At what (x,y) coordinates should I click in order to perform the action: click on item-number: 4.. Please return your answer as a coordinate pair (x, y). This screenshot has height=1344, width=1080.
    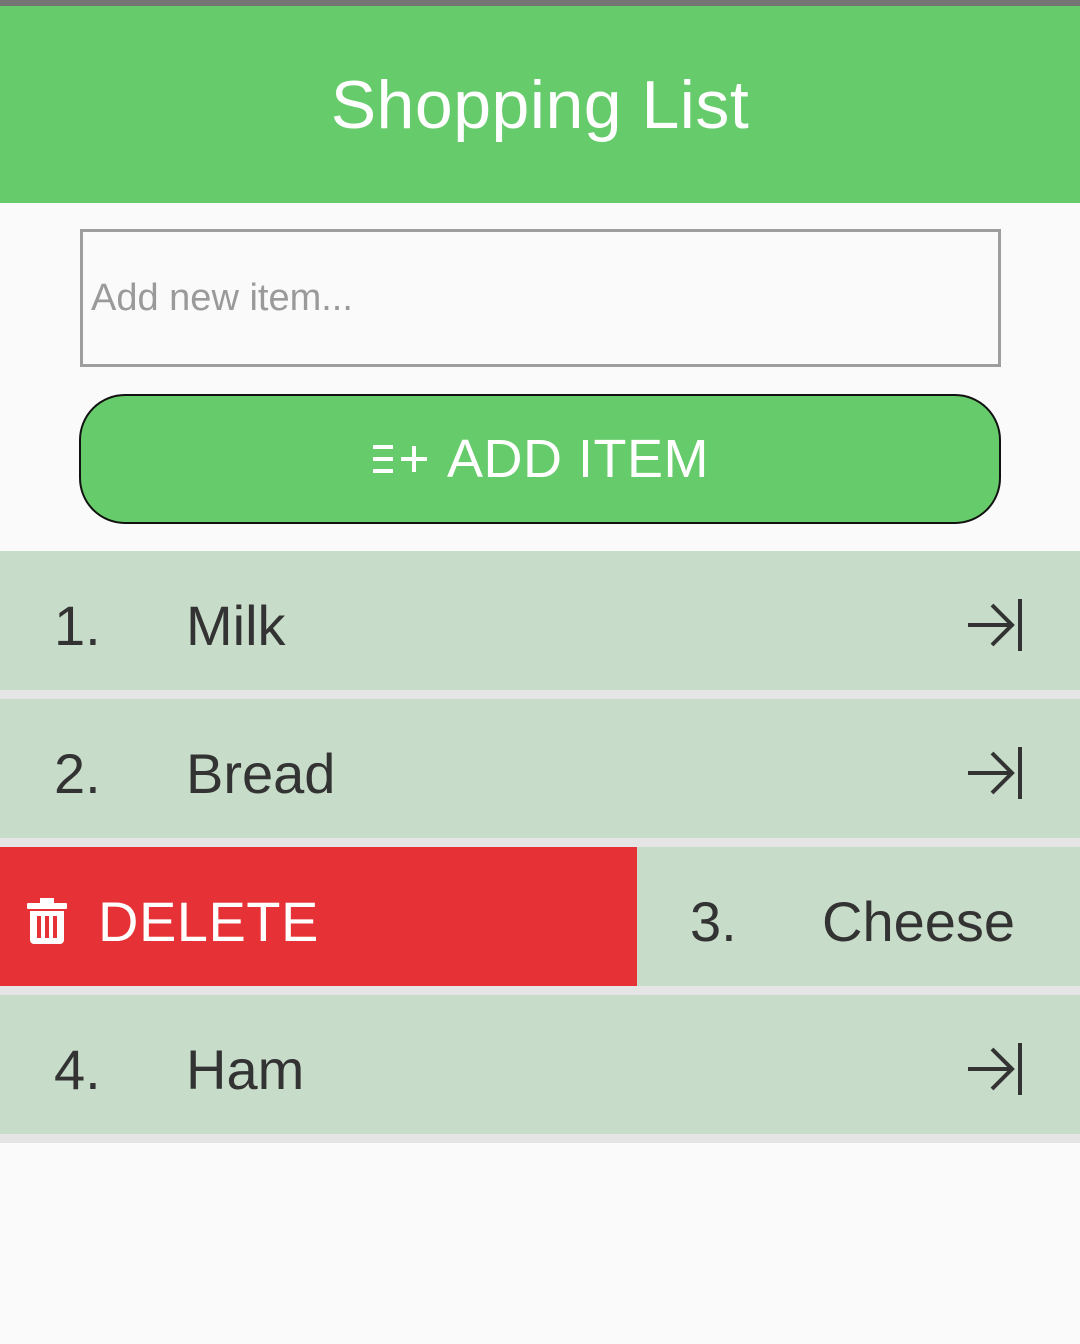
    Looking at the image, I should click on (77, 1069).